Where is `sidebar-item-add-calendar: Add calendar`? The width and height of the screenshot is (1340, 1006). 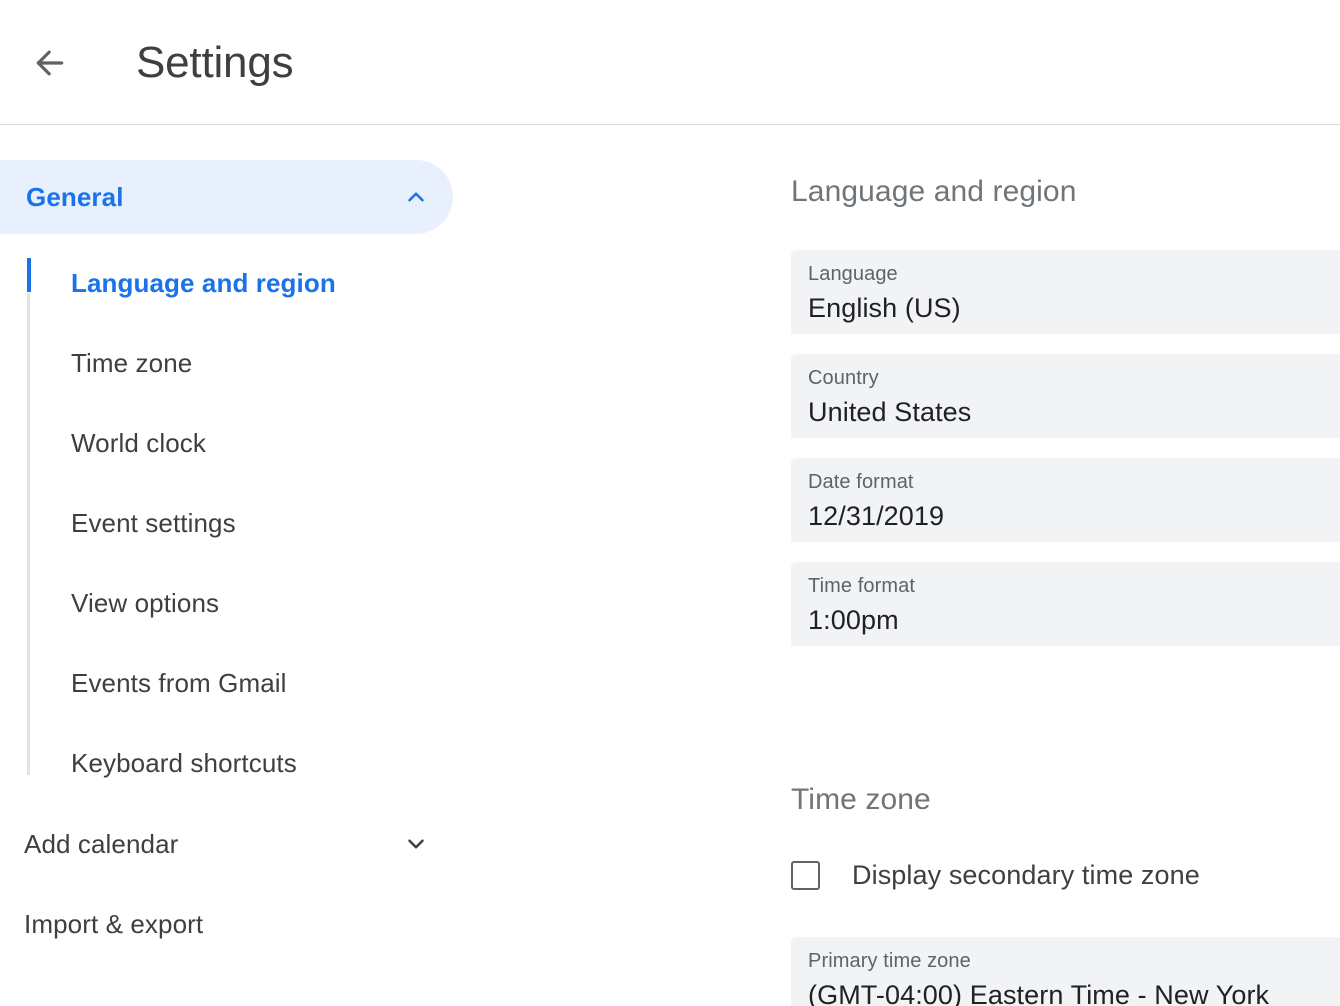 sidebar-item-add-calendar: Add calendar is located at coordinates (226, 844).